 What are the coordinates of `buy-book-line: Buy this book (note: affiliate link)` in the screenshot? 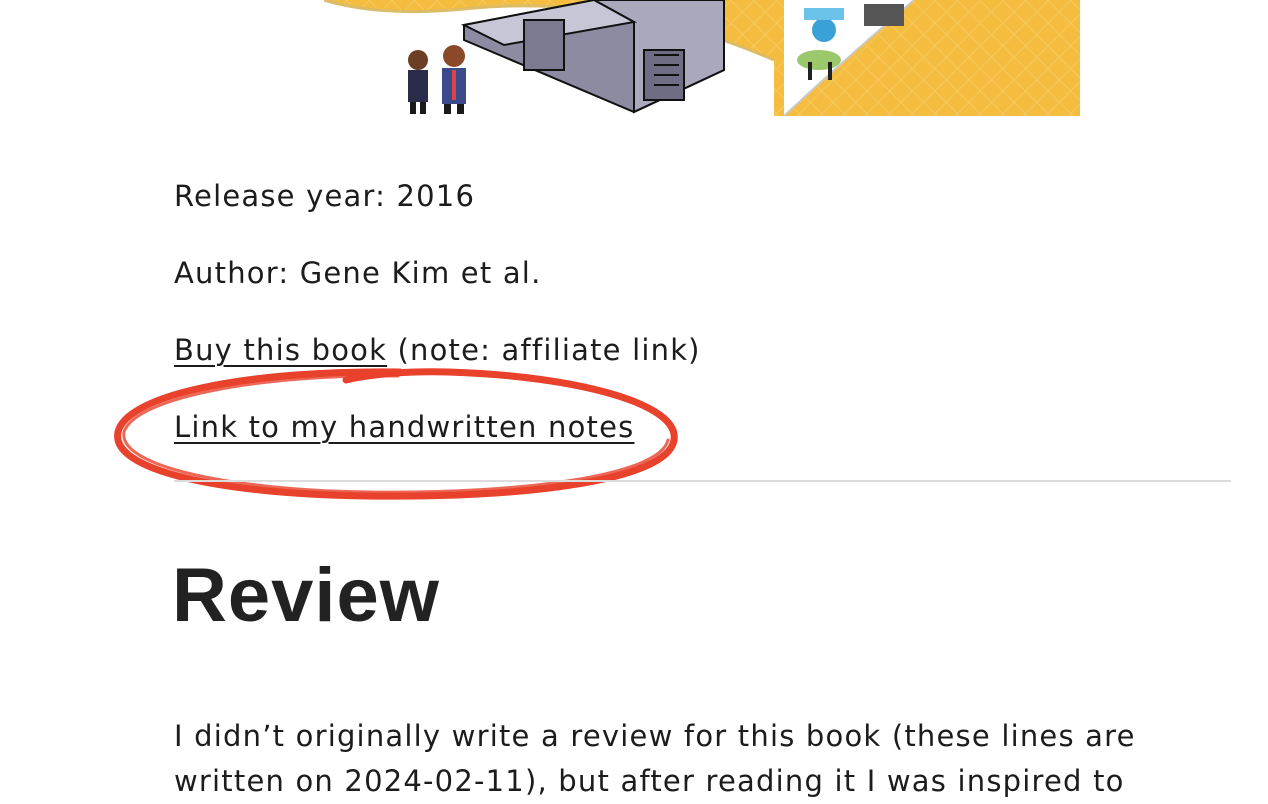 It's located at (437, 350).